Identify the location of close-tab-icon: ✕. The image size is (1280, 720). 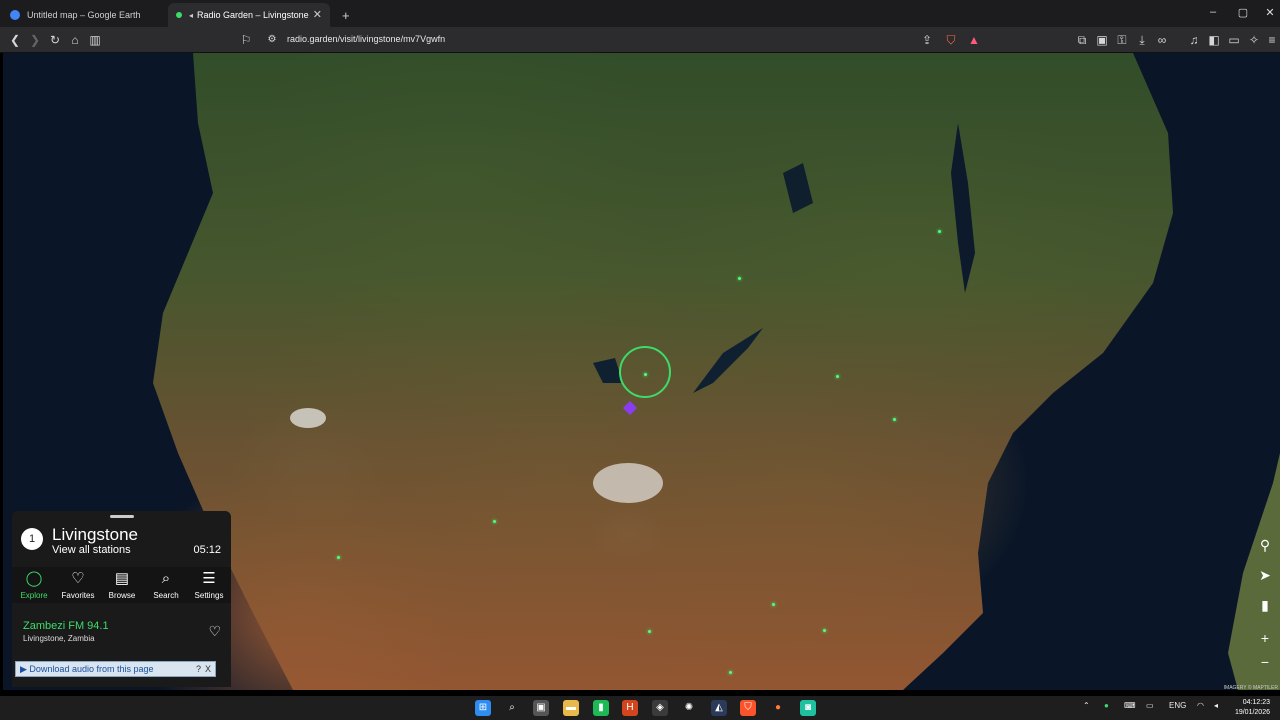
(317, 14).